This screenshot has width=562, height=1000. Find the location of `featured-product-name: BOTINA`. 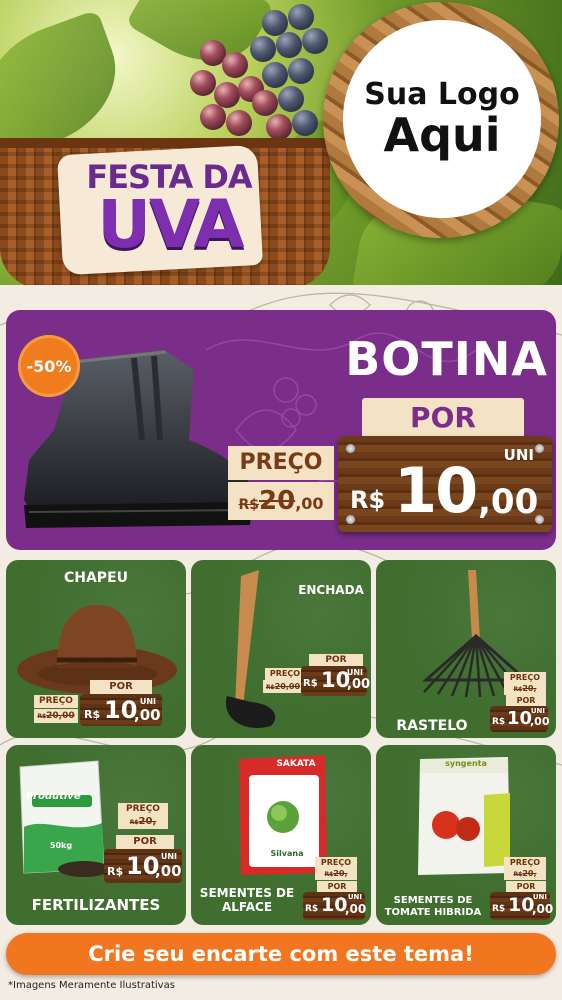

featured-product-name: BOTINA is located at coordinates (446, 359).